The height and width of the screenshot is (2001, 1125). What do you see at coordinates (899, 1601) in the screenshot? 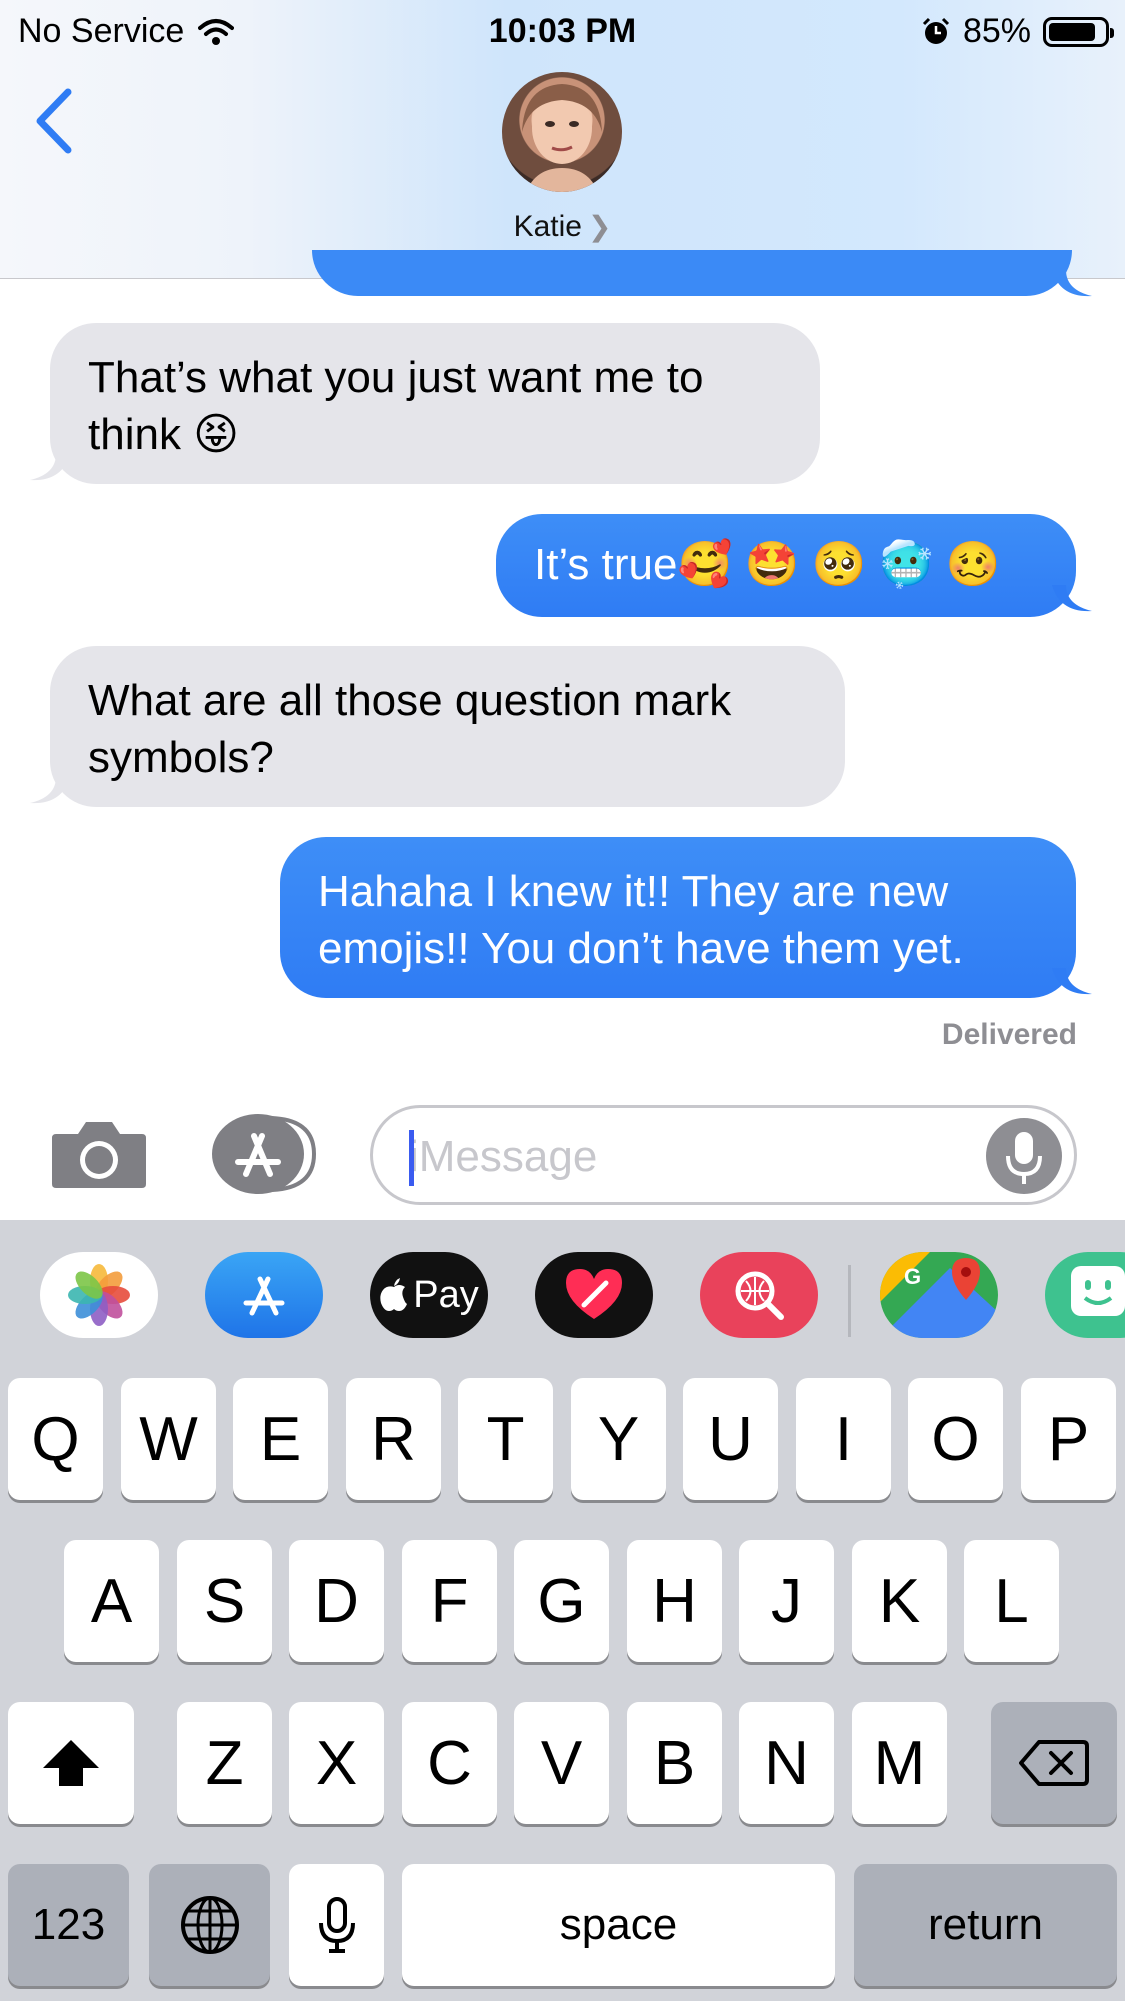
I see `key-k: K` at bounding box center [899, 1601].